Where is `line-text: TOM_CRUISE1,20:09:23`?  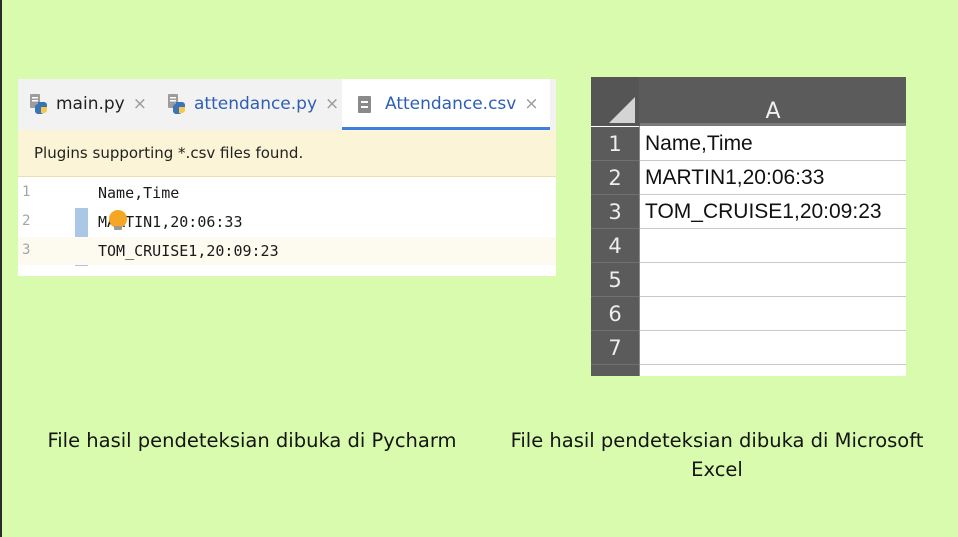 line-text: TOM_CRUISE1,20:09:23 is located at coordinates (188, 251).